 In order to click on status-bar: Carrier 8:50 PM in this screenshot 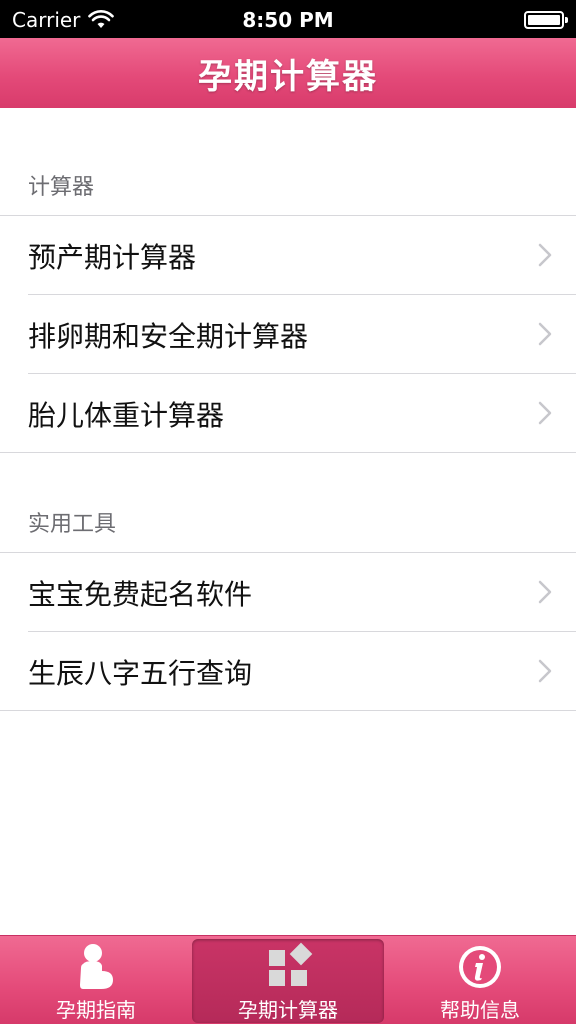, I will do `click(288, 19)`.